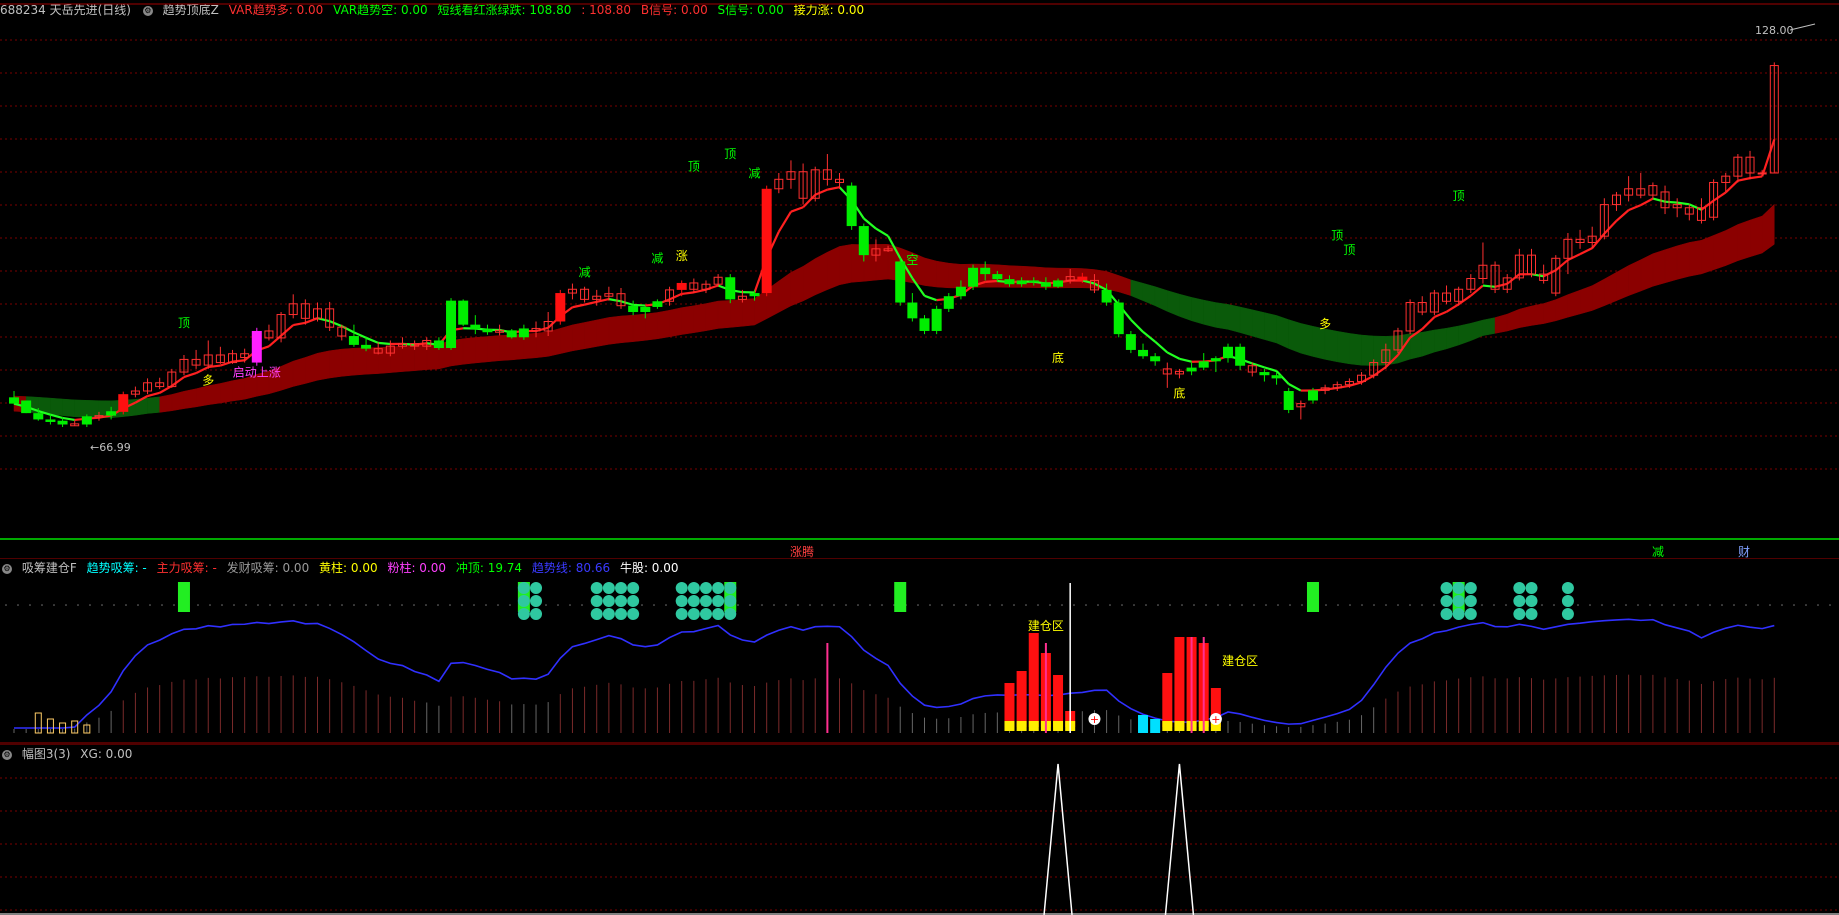  What do you see at coordinates (1774, 30) in the screenshot?
I see `price-high-label: 128.00` at bounding box center [1774, 30].